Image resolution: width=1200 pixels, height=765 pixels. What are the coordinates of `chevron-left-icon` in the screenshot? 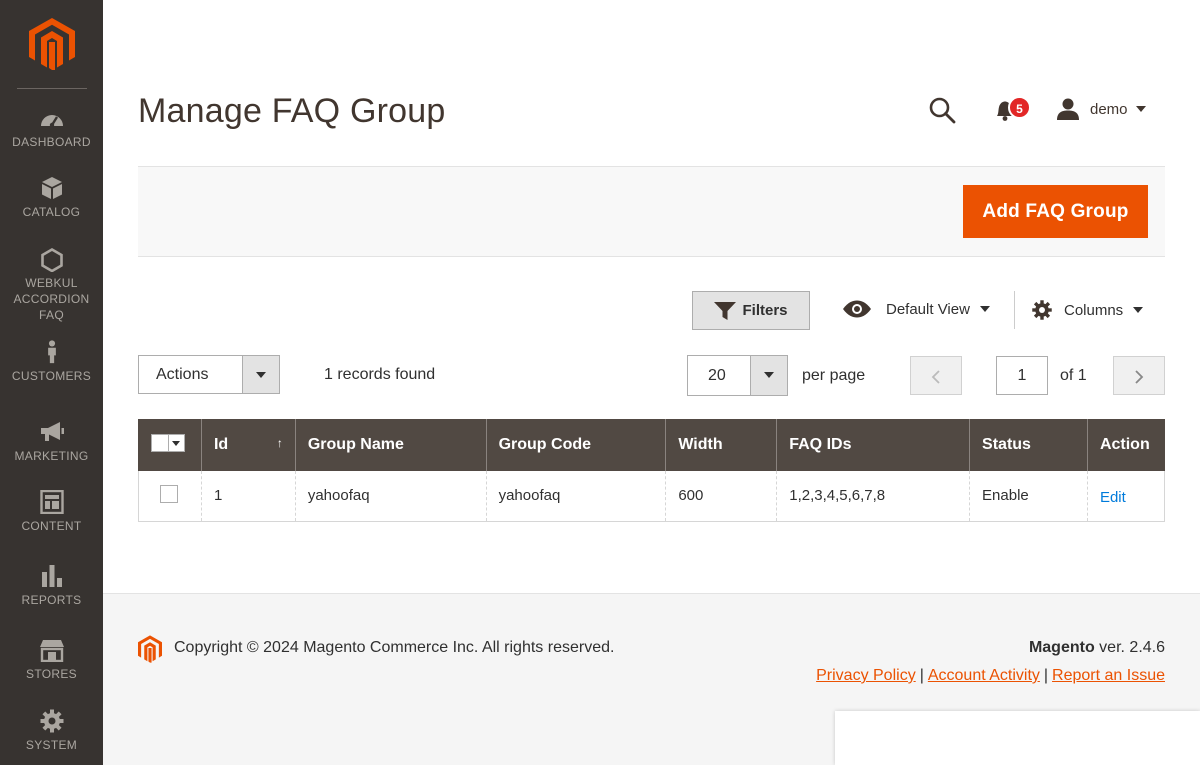 It's located at (935, 377).